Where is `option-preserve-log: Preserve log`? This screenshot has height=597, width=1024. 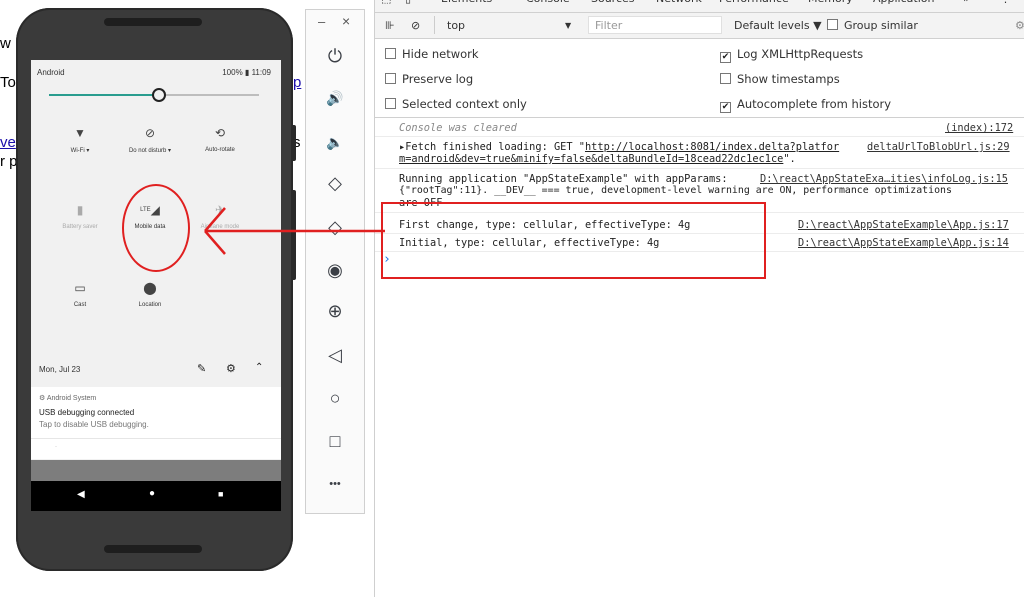 option-preserve-log: Preserve log is located at coordinates (429, 79).